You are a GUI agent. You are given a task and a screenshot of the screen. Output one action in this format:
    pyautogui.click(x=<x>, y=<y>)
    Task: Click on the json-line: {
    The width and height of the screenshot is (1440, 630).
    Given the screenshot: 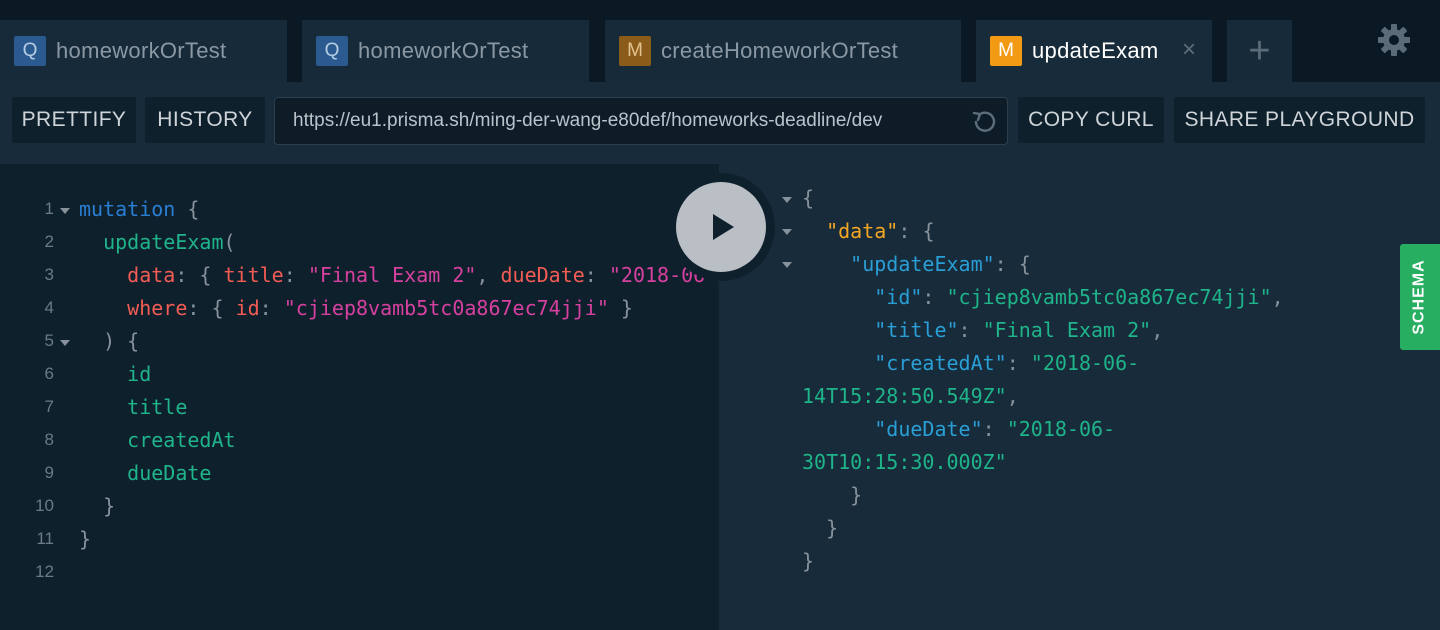 What is the action you would take?
    pyautogui.click(x=808, y=198)
    